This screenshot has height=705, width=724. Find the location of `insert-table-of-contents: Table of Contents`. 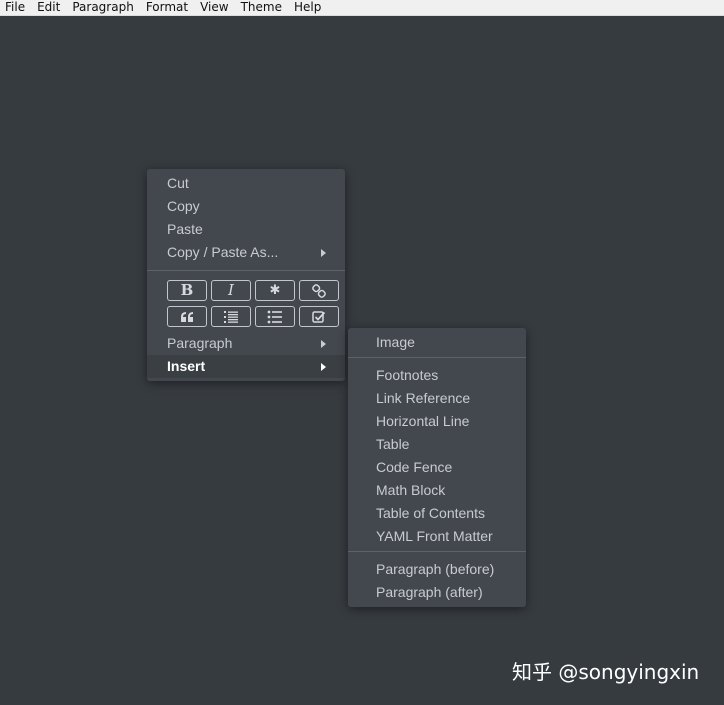

insert-table-of-contents: Table of Contents is located at coordinates (437, 513).